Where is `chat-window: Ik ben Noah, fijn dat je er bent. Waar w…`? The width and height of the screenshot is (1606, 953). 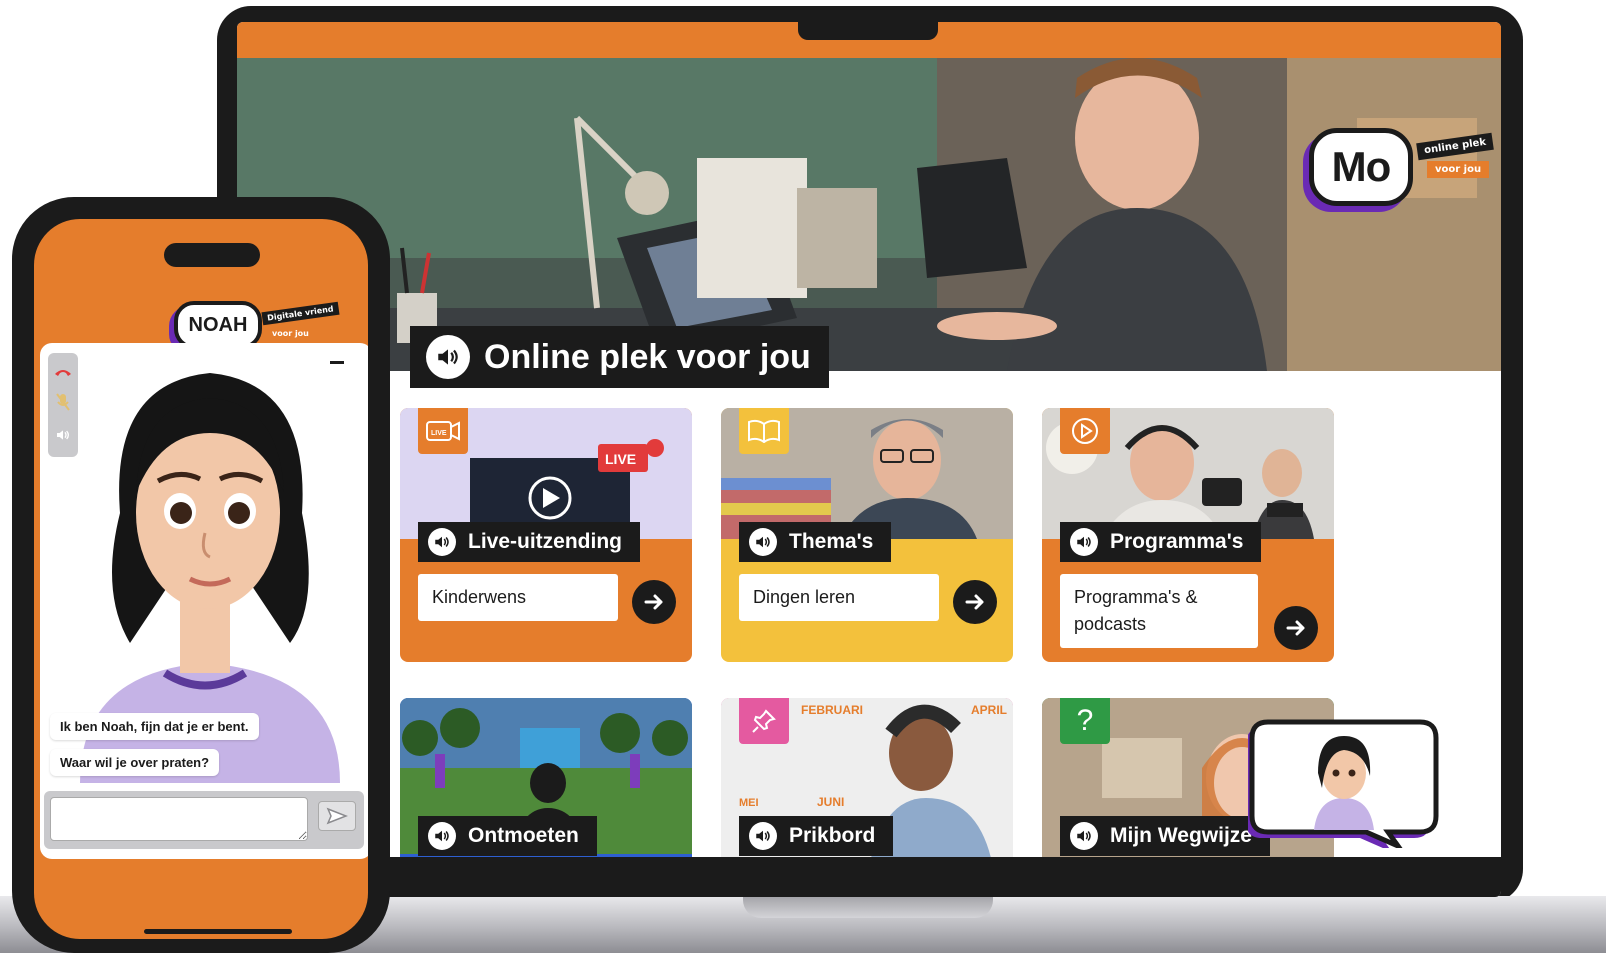
chat-window: Ik ben Noah, fijn dat je er bent. Waar w… is located at coordinates (204, 601).